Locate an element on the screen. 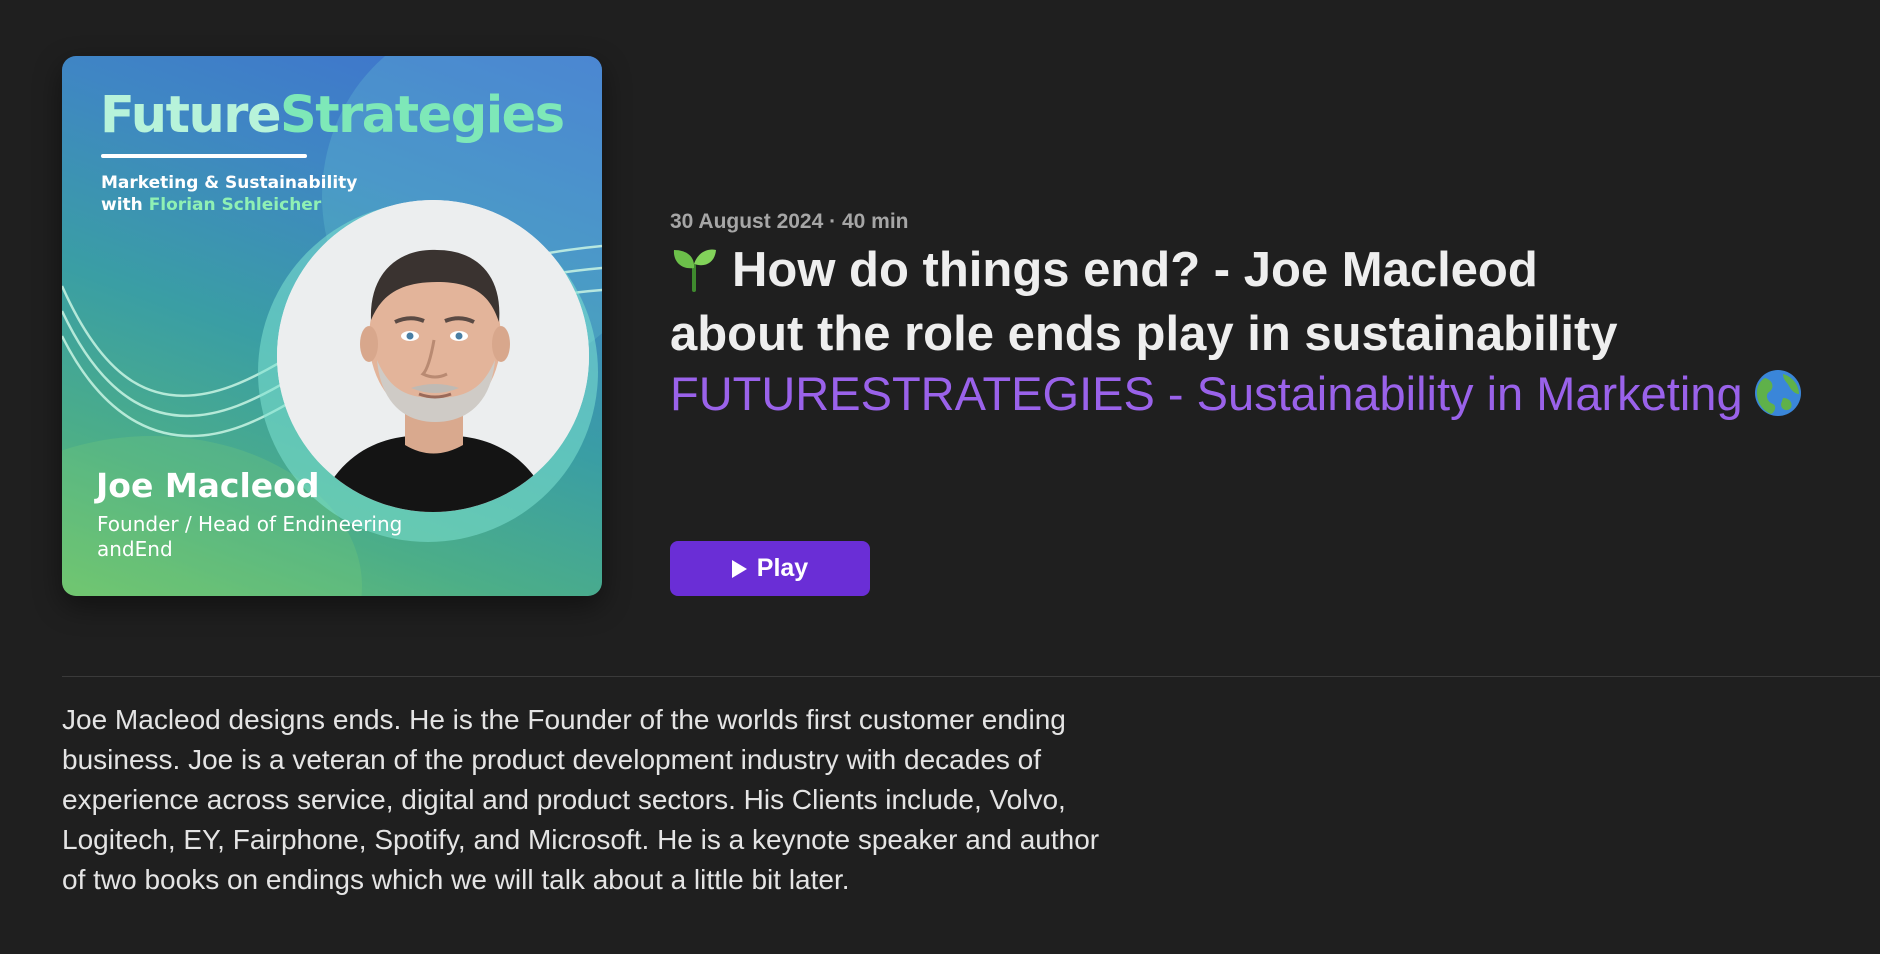 The image size is (1880, 954). tagline-with: with is located at coordinates (122, 205).